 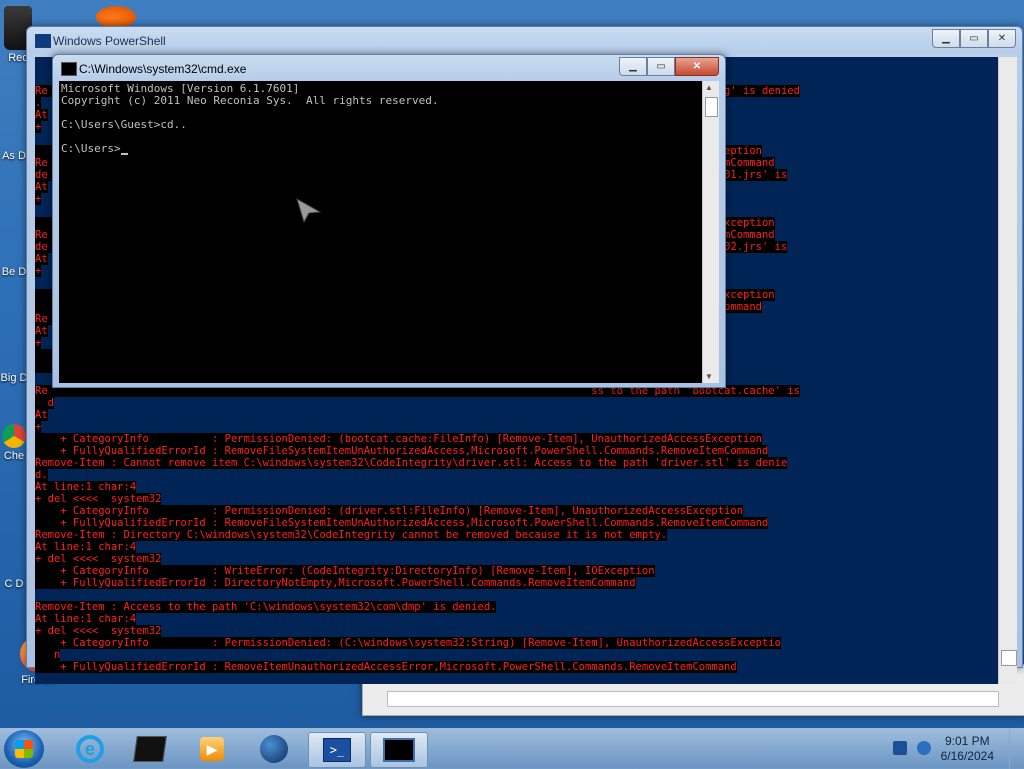 I want to click on taskbar-globe, so click(x=274, y=749).